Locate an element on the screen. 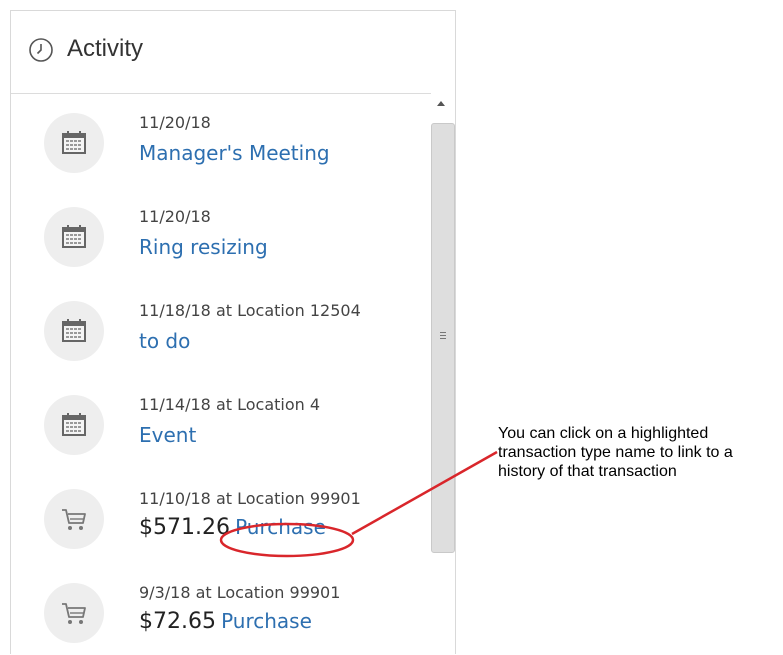  annotation-overlay is located at coordinates (358, 504).